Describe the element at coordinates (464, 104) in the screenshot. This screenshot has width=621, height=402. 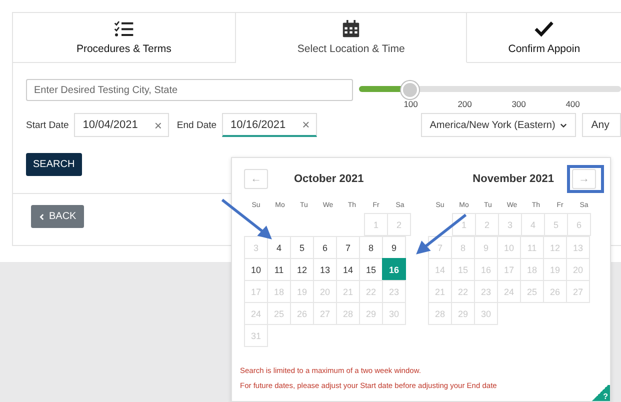
I see `distance-tick-label: 200` at that location.